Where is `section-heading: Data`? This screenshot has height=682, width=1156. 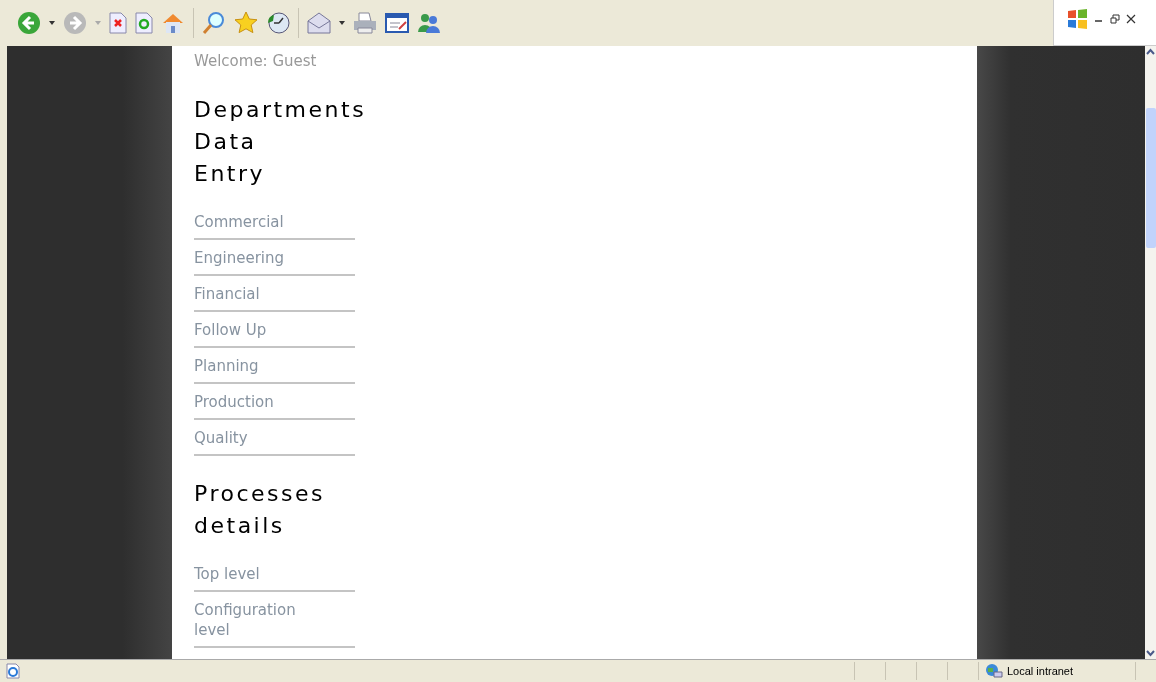
section-heading: Data is located at coordinates (226, 142).